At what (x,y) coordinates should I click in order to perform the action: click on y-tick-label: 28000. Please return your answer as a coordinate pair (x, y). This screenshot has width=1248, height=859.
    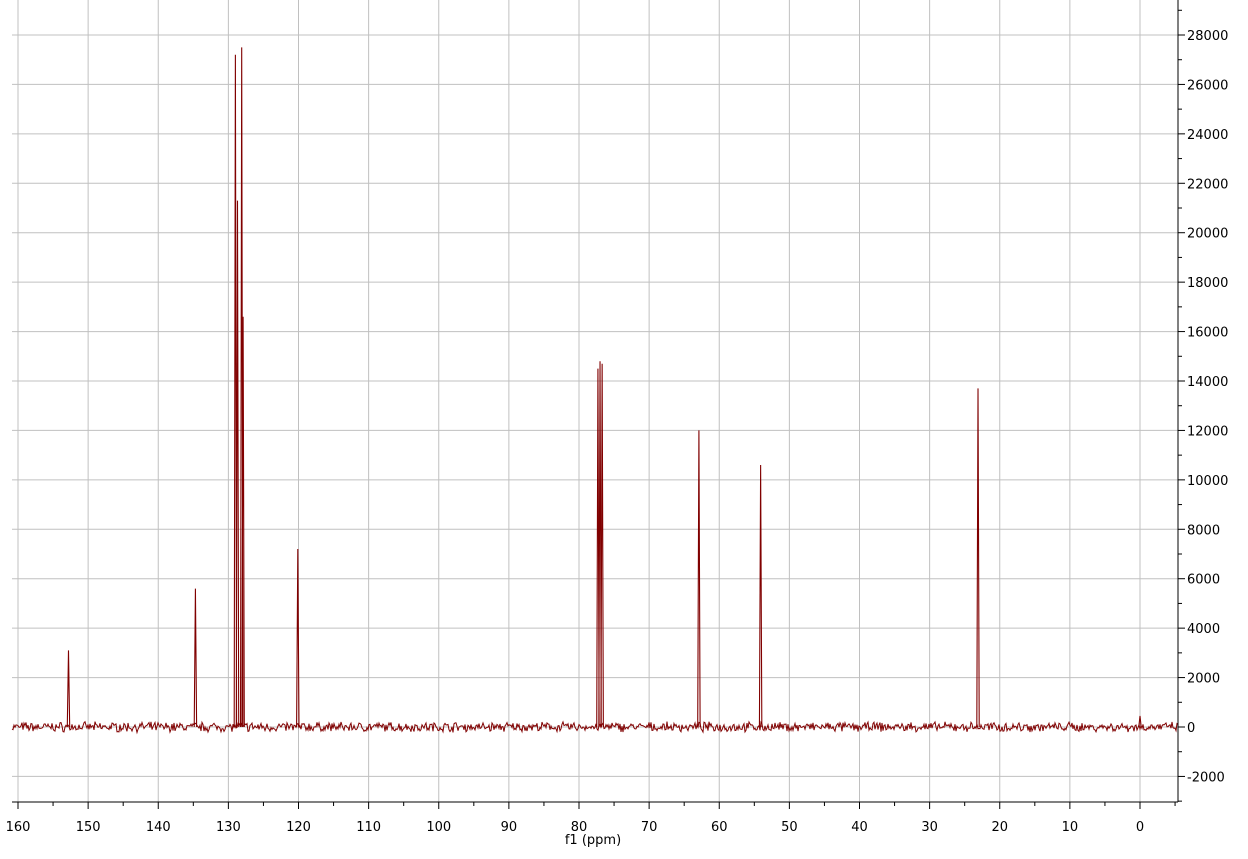
    Looking at the image, I should click on (1207, 36).